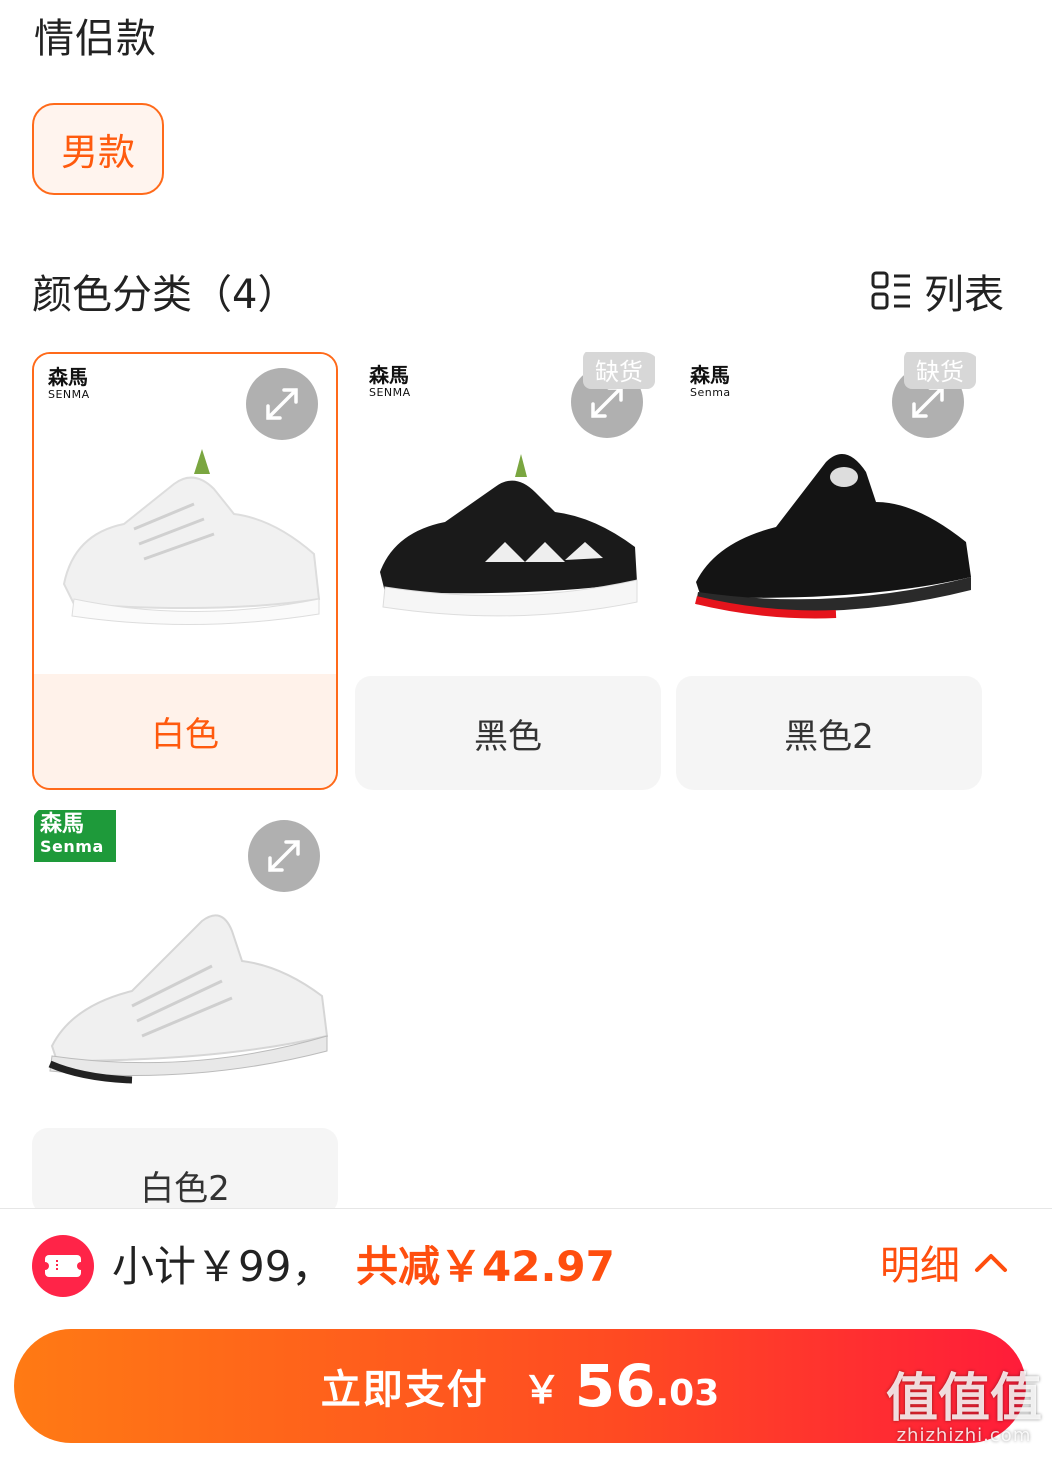 This screenshot has width=1052, height=1461. Describe the element at coordinates (964, 295) in the screenshot. I see `list-view-label: 列表` at that location.